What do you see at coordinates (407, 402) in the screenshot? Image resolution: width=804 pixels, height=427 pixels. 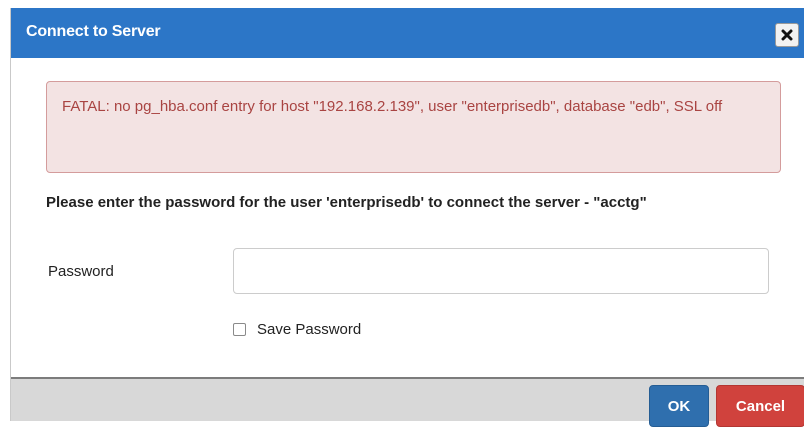 I see `dialog-footer: OK Cancel` at bounding box center [407, 402].